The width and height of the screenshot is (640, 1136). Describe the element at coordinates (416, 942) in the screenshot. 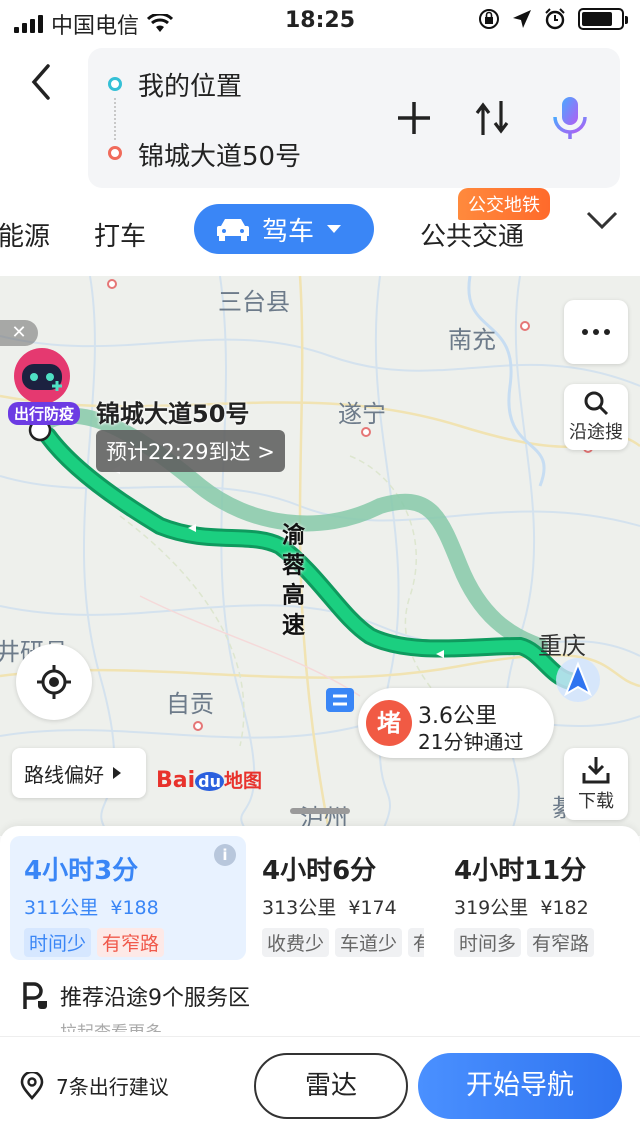

I see `plan-tag: 有窄` at that location.